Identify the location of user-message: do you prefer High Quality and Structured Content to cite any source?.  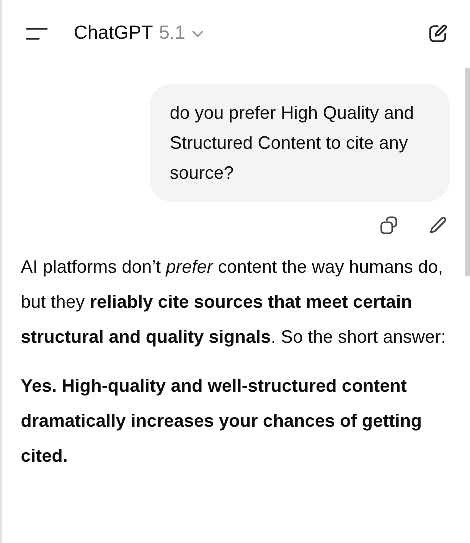
(300, 143).